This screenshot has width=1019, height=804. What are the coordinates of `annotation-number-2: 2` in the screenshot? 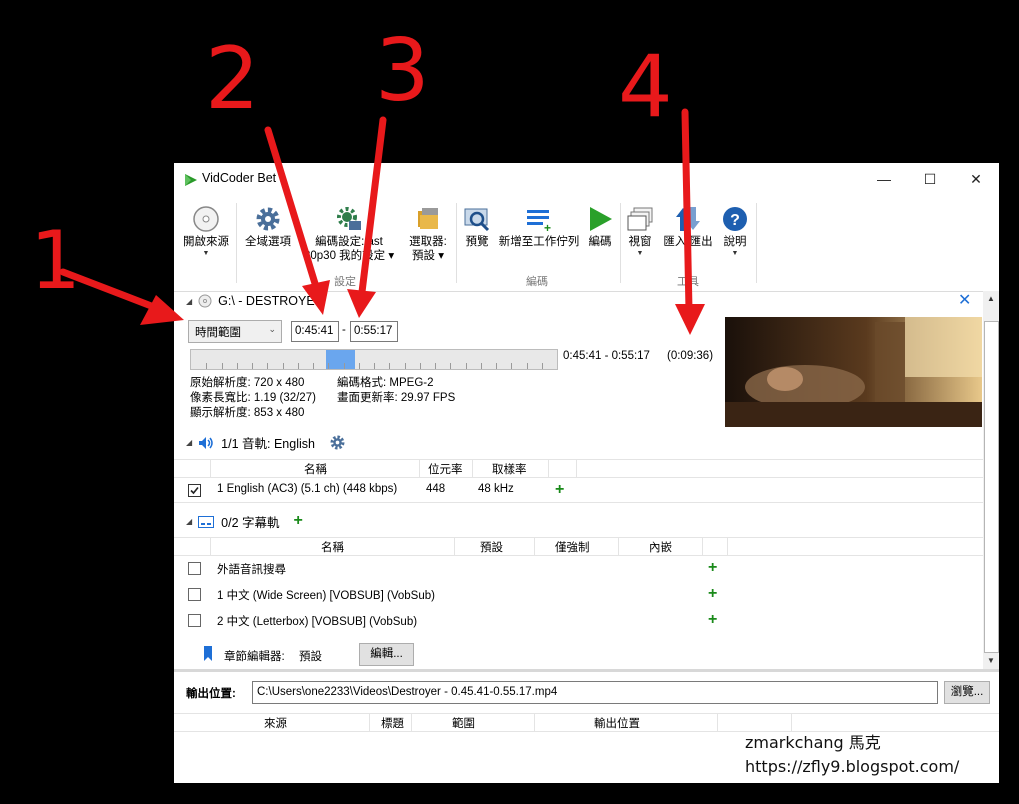 It's located at (232, 79).